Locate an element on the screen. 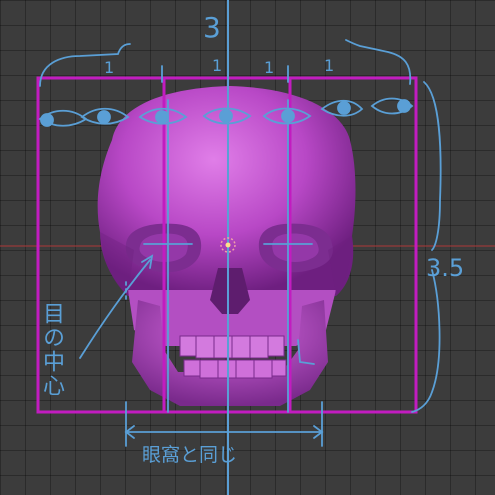 Image resolution: width=495 pixels, height=495 pixels. top-total-label: 3 is located at coordinates (212, 27).